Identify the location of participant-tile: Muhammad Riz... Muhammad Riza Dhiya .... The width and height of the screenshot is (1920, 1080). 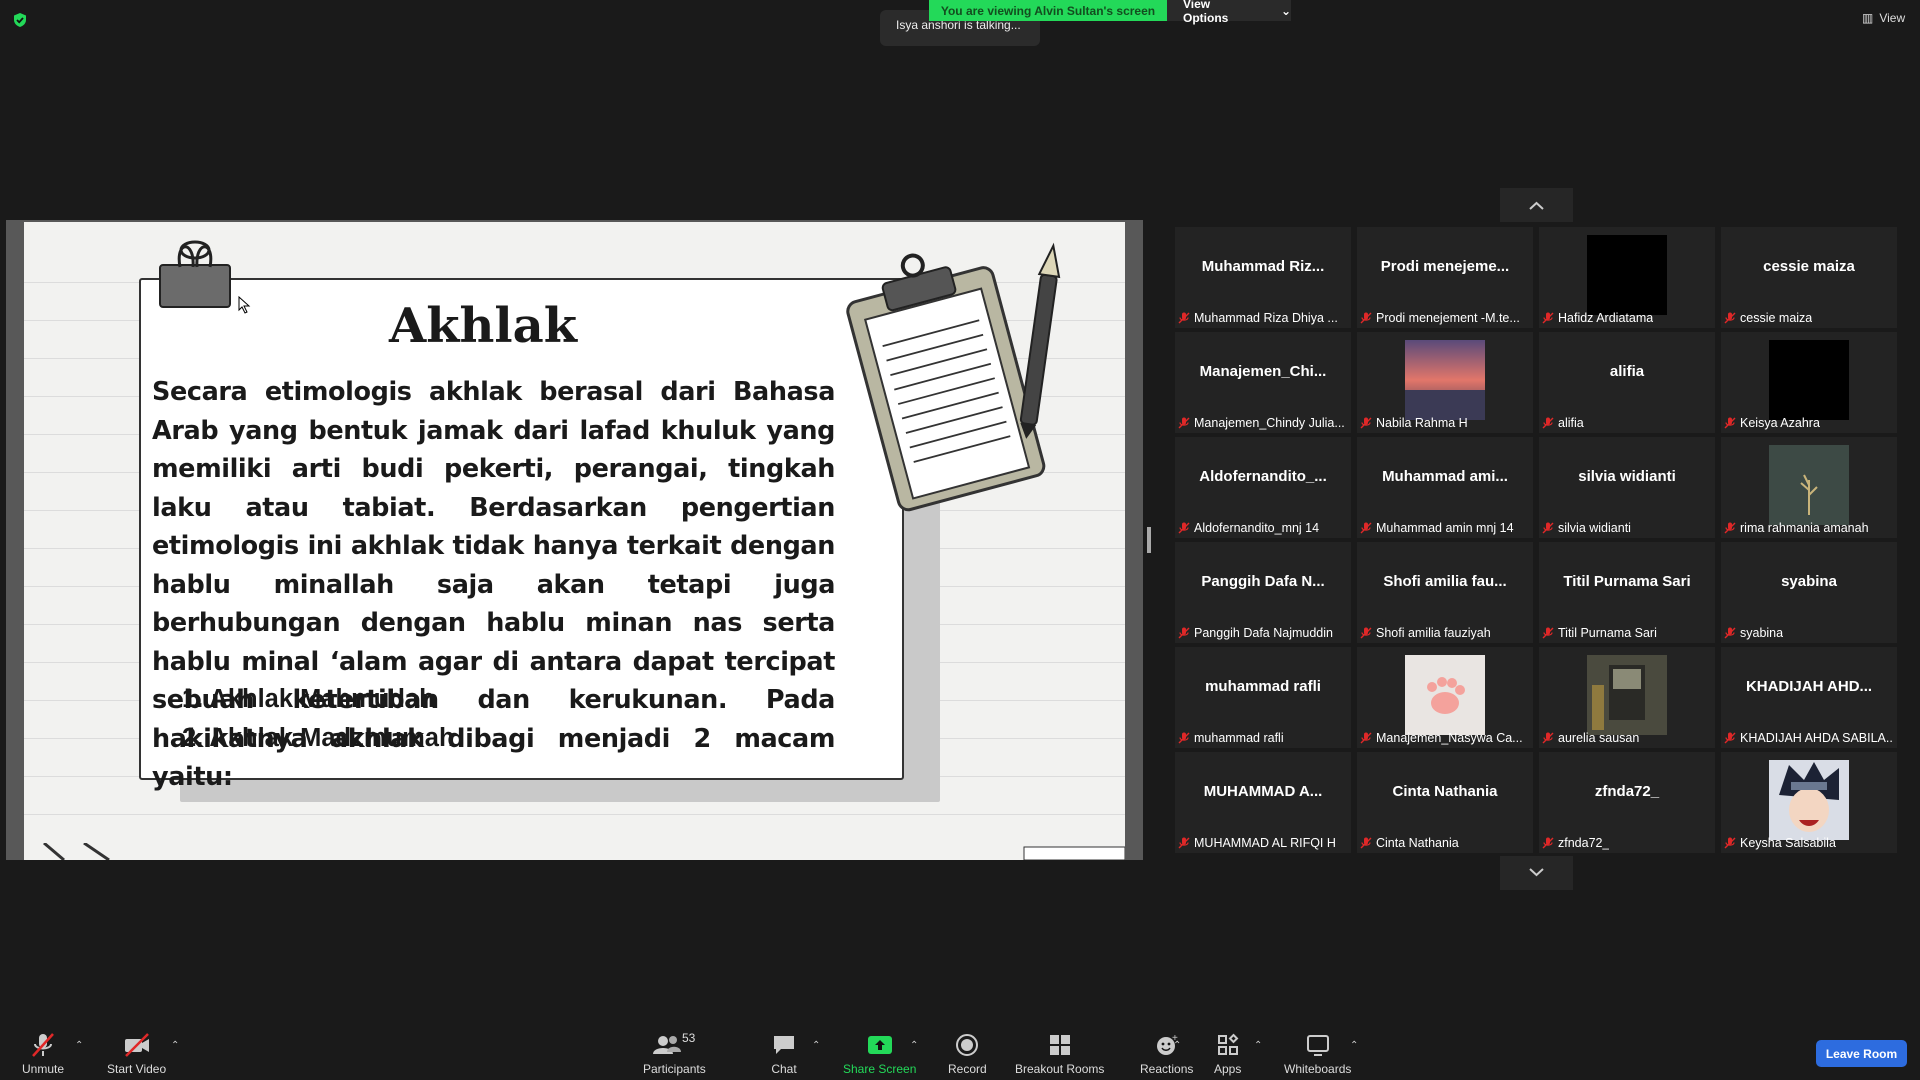
(1263, 277).